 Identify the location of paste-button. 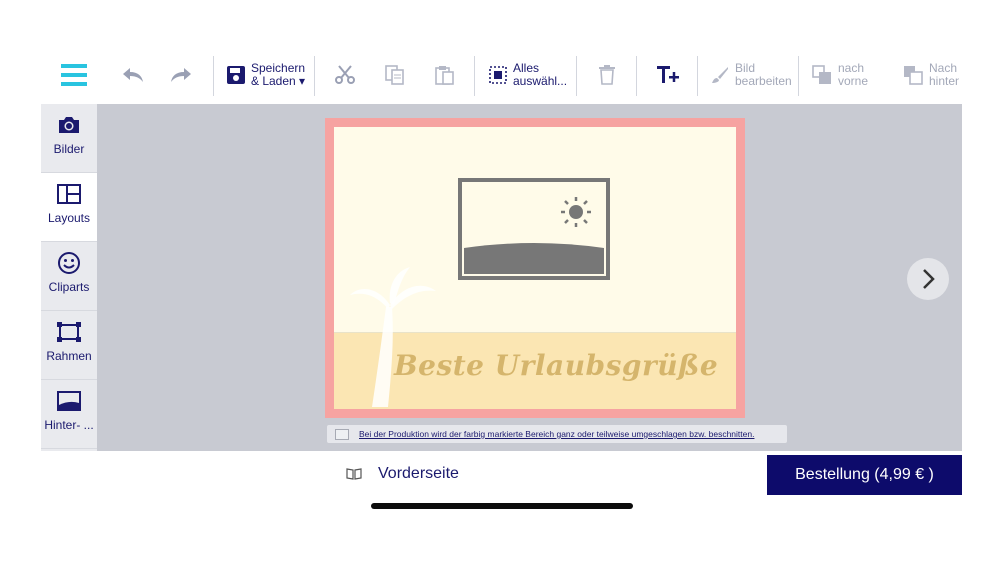
(445, 75).